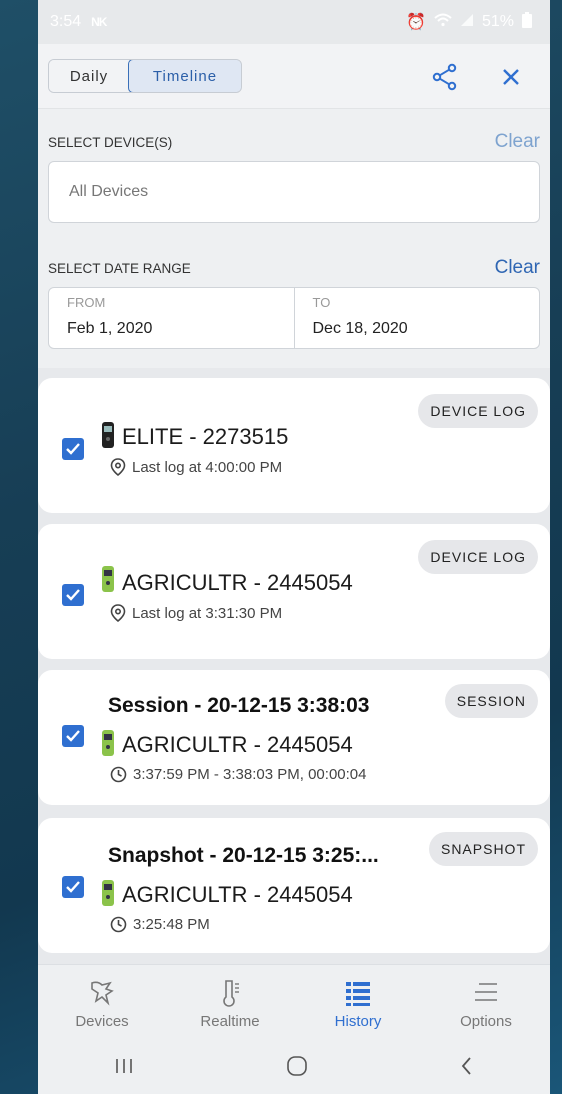 This screenshot has width=562, height=1094. I want to click on wifi-icon, so click(443, 22).